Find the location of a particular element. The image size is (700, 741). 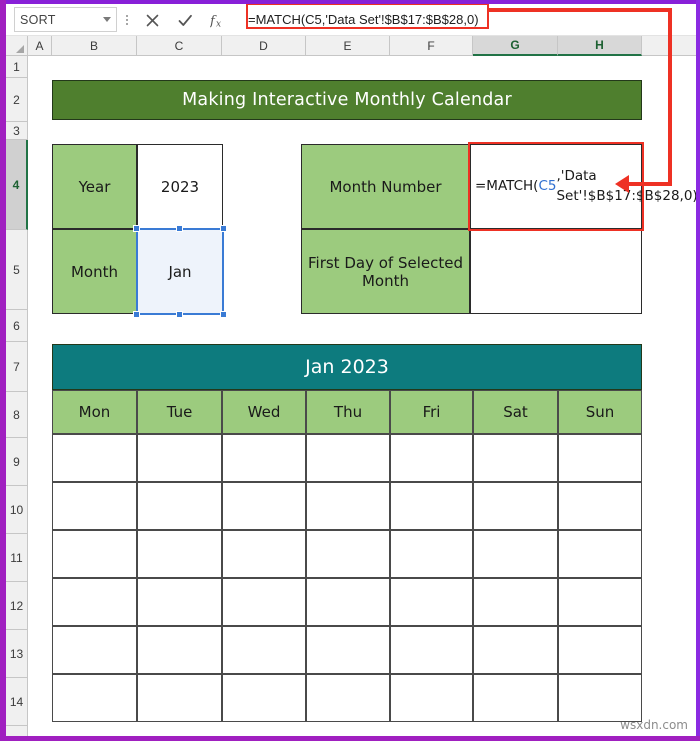

month-number-label-cell: Month Number is located at coordinates (385, 186).